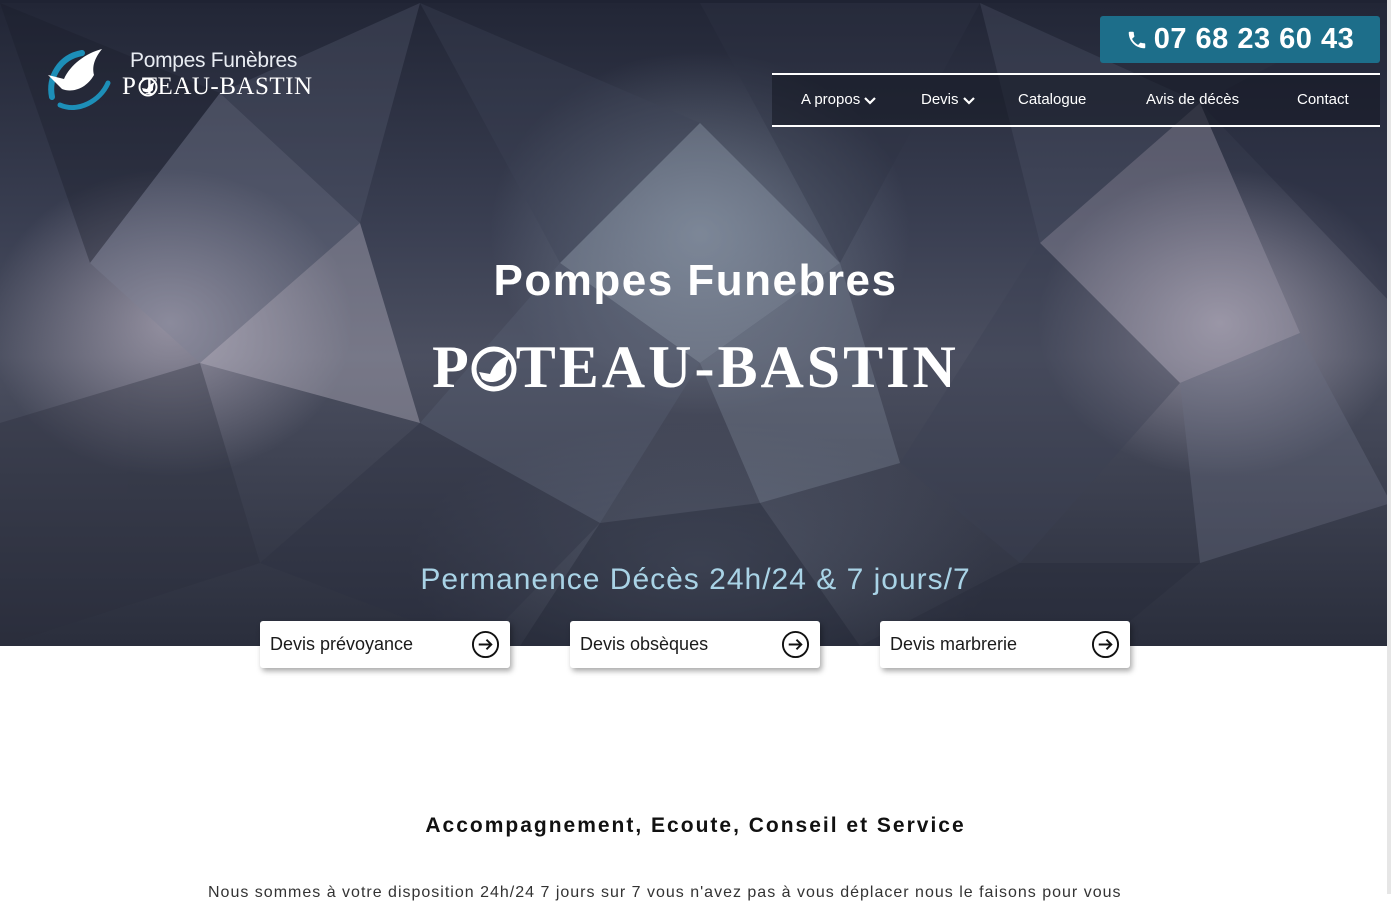 This screenshot has width=1391, height=902. I want to click on nav-item-label: Avis de décès, so click(1193, 99).